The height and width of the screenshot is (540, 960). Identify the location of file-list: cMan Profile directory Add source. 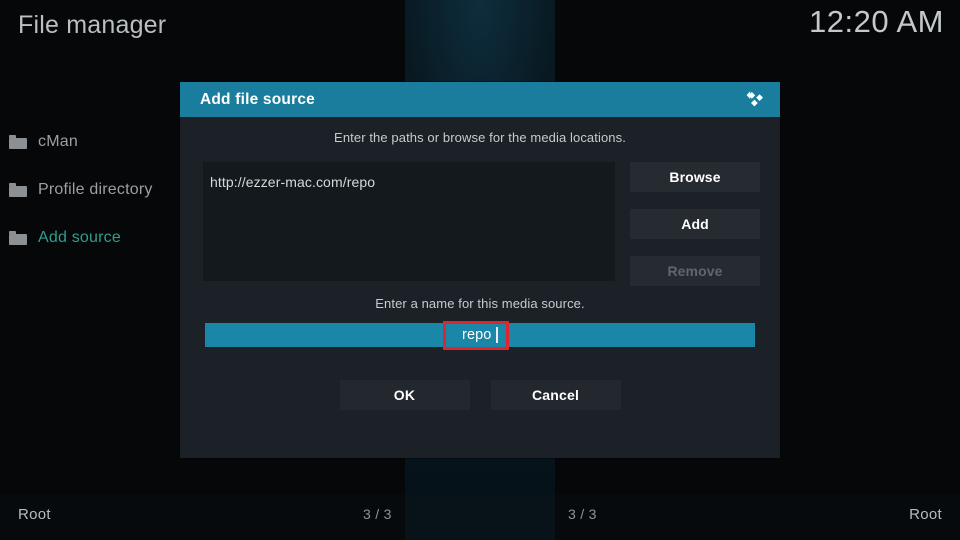
(100, 190).